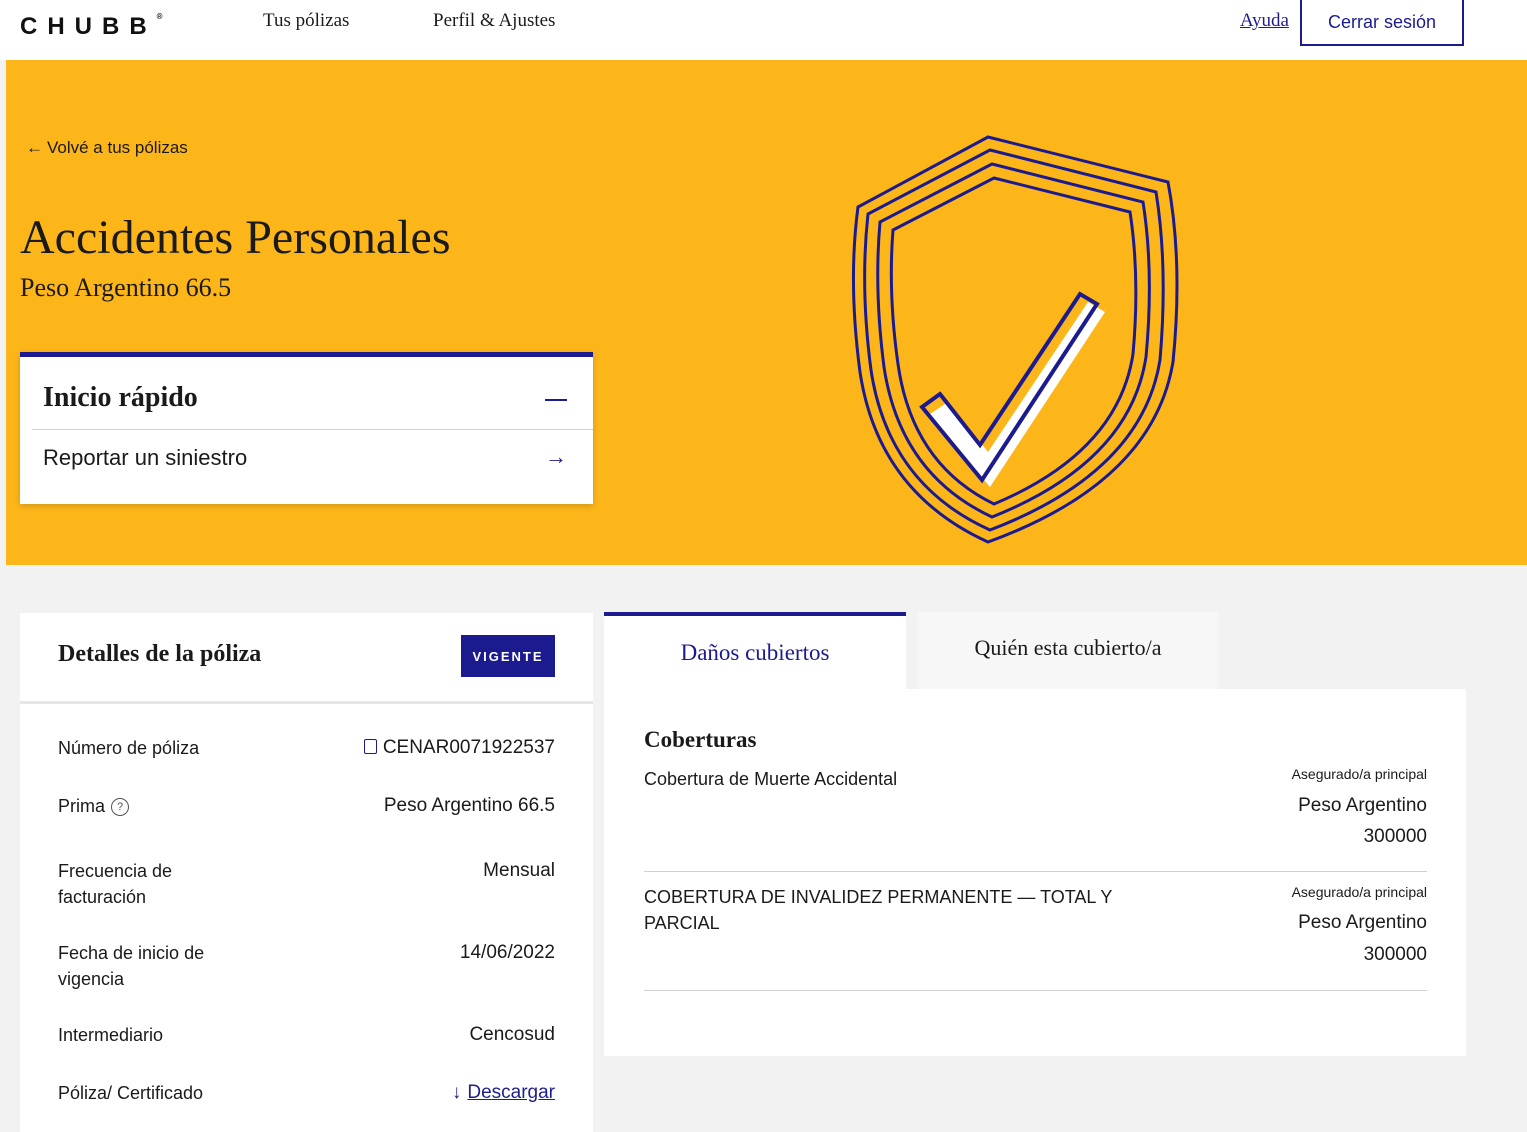 This screenshot has height=1132, width=1527. What do you see at coordinates (456, 1092) in the screenshot?
I see `download-icon: ↓` at bounding box center [456, 1092].